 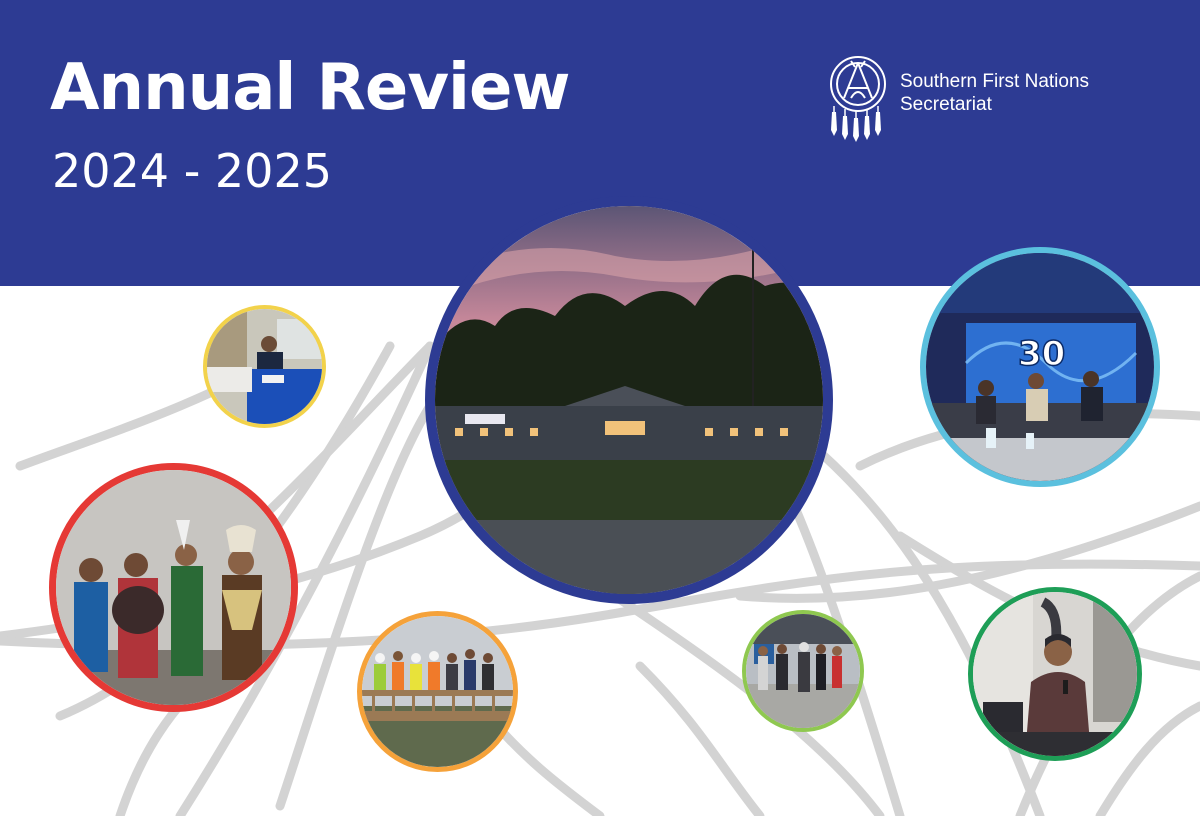 I want to click on page-title: Annual Review, so click(x=310, y=88).